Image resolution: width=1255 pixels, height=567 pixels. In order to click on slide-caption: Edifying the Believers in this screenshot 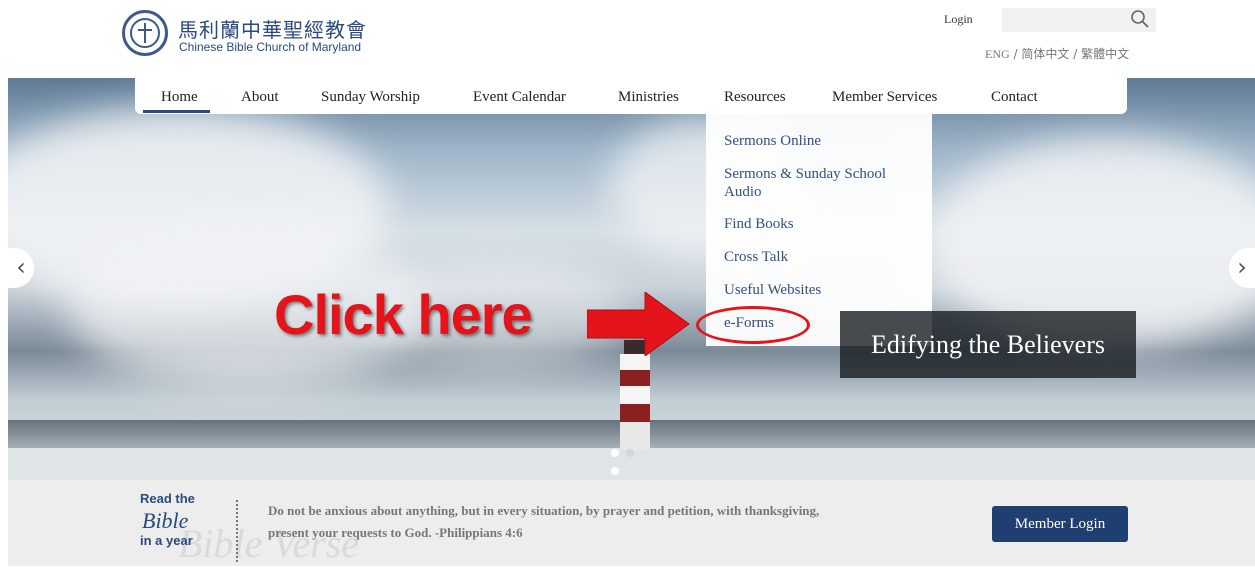, I will do `click(988, 344)`.